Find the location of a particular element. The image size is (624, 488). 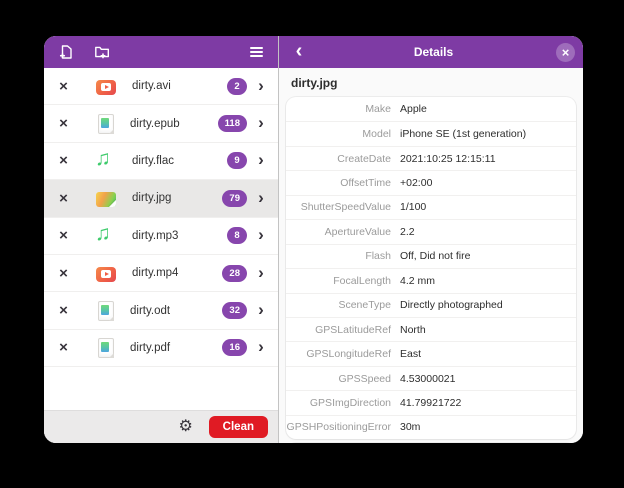

menu-icon is located at coordinates (256, 52).